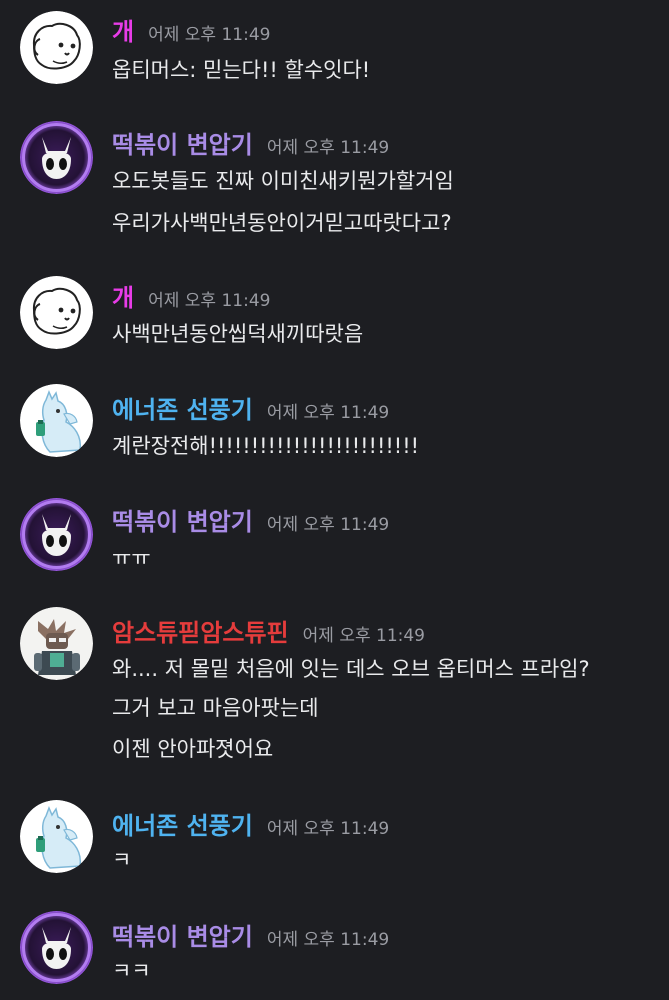 The width and height of the screenshot is (669, 1000). Describe the element at coordinates (283, 181) in the screenshot. I see `message-text: 오도봇들도 진짜 이미친새키뭔가할거임` at that location.